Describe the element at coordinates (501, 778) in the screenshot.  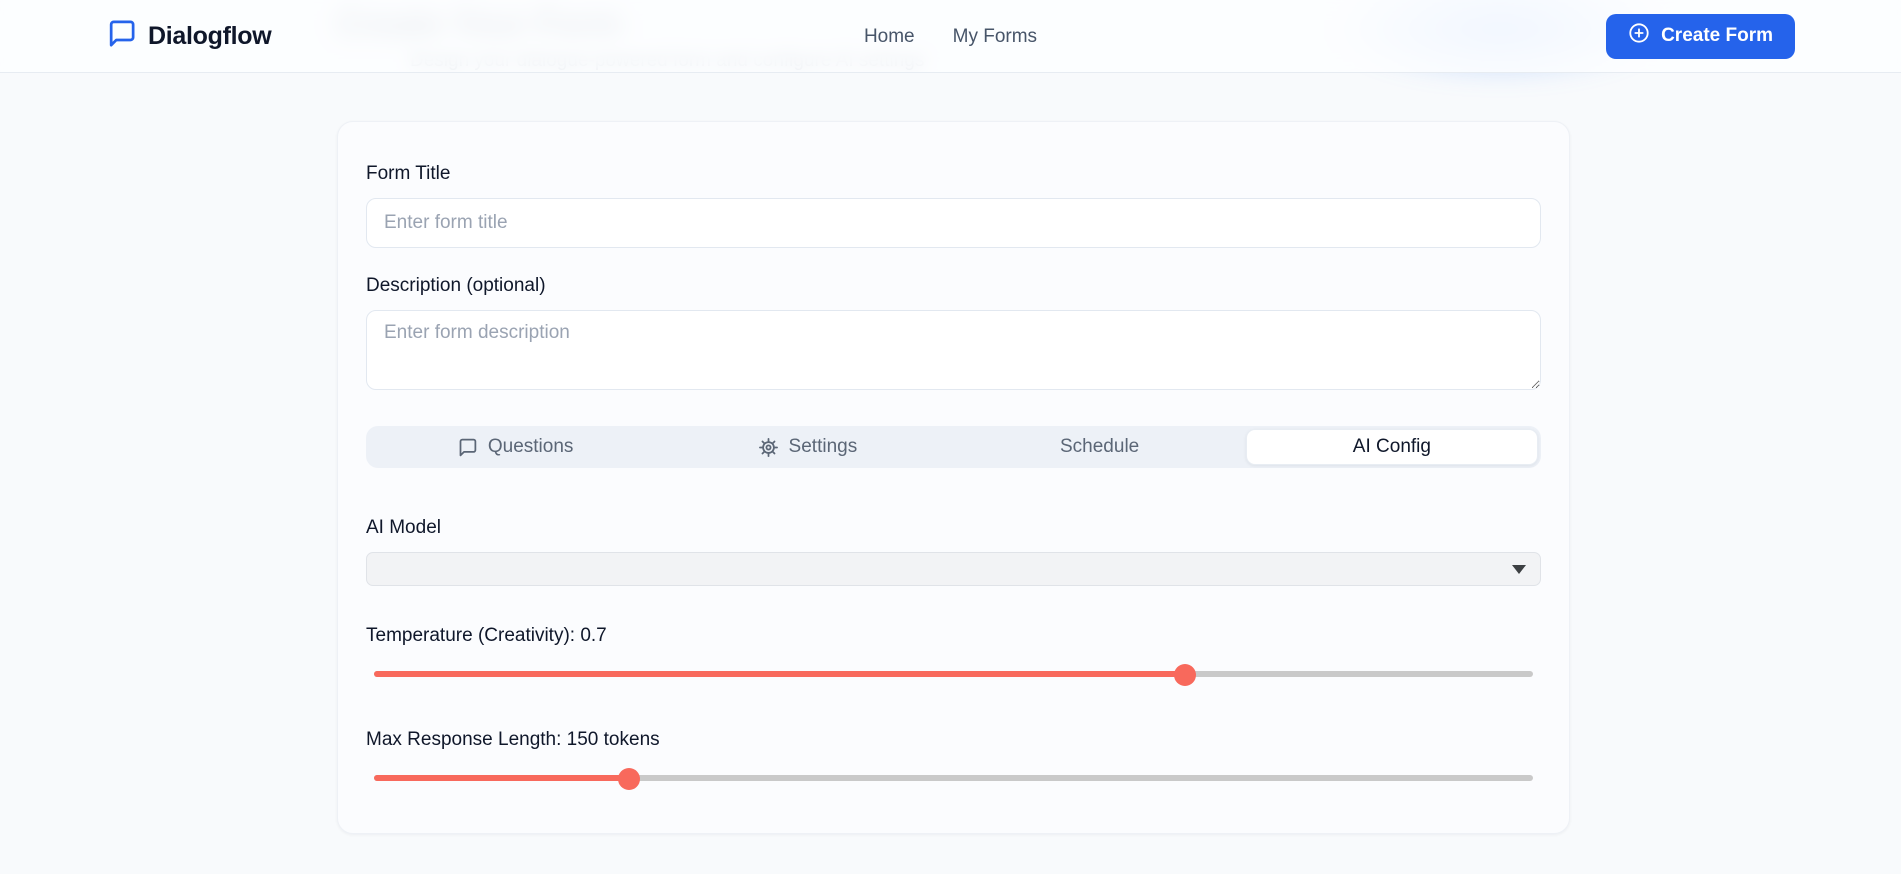
I see `max-length-slider-fill` at that location.